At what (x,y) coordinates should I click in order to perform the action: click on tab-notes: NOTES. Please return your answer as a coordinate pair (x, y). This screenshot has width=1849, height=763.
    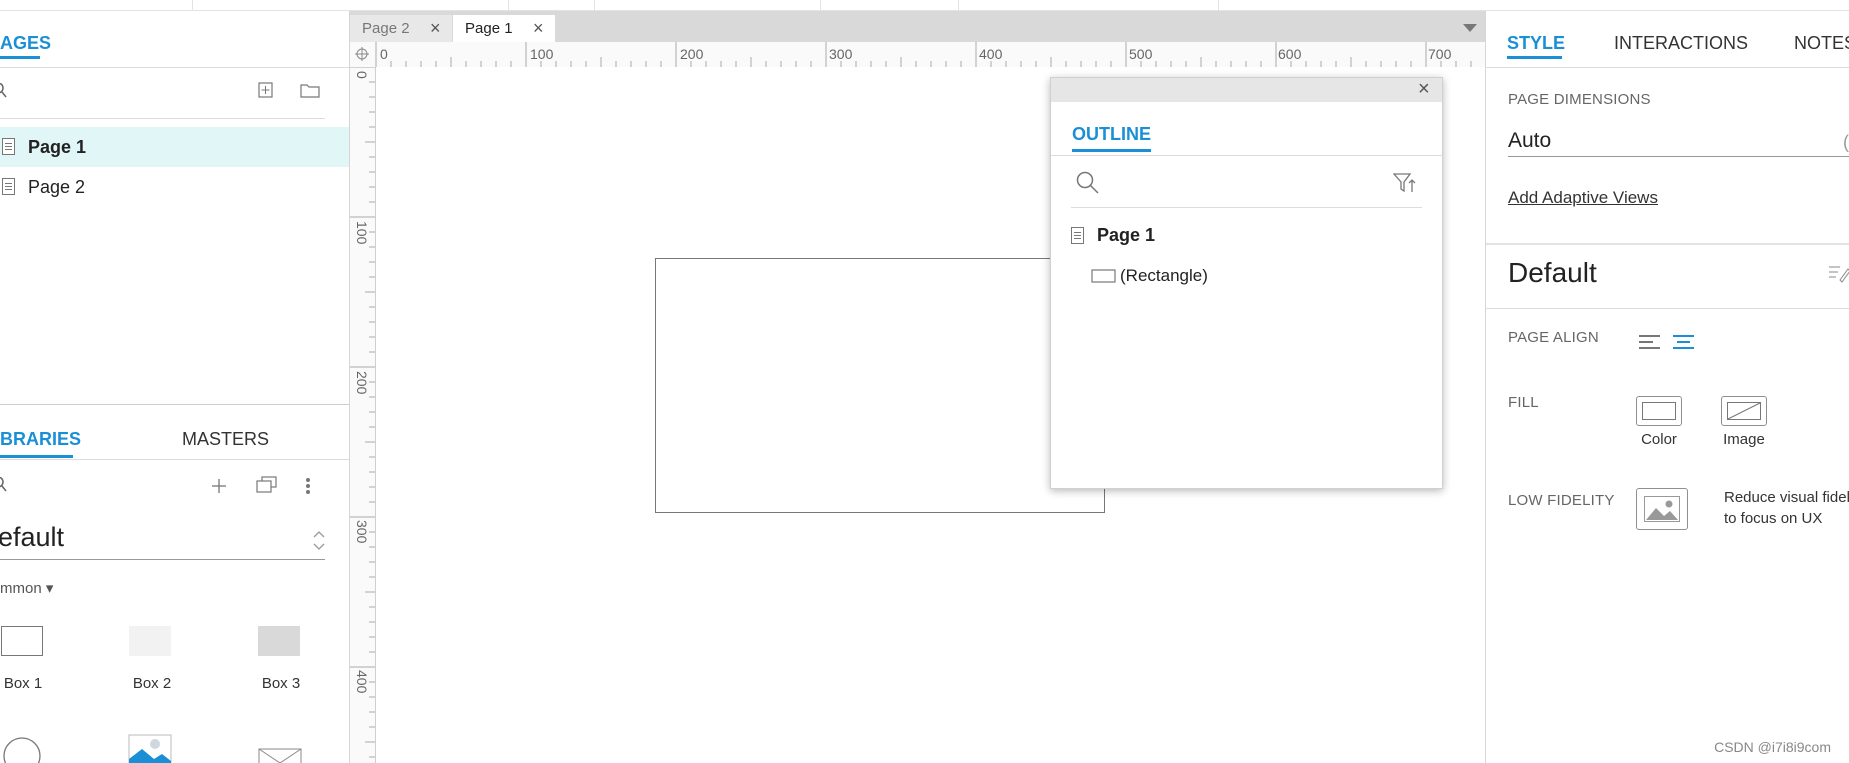
    Looking at the image, I should click on (1821, 43).